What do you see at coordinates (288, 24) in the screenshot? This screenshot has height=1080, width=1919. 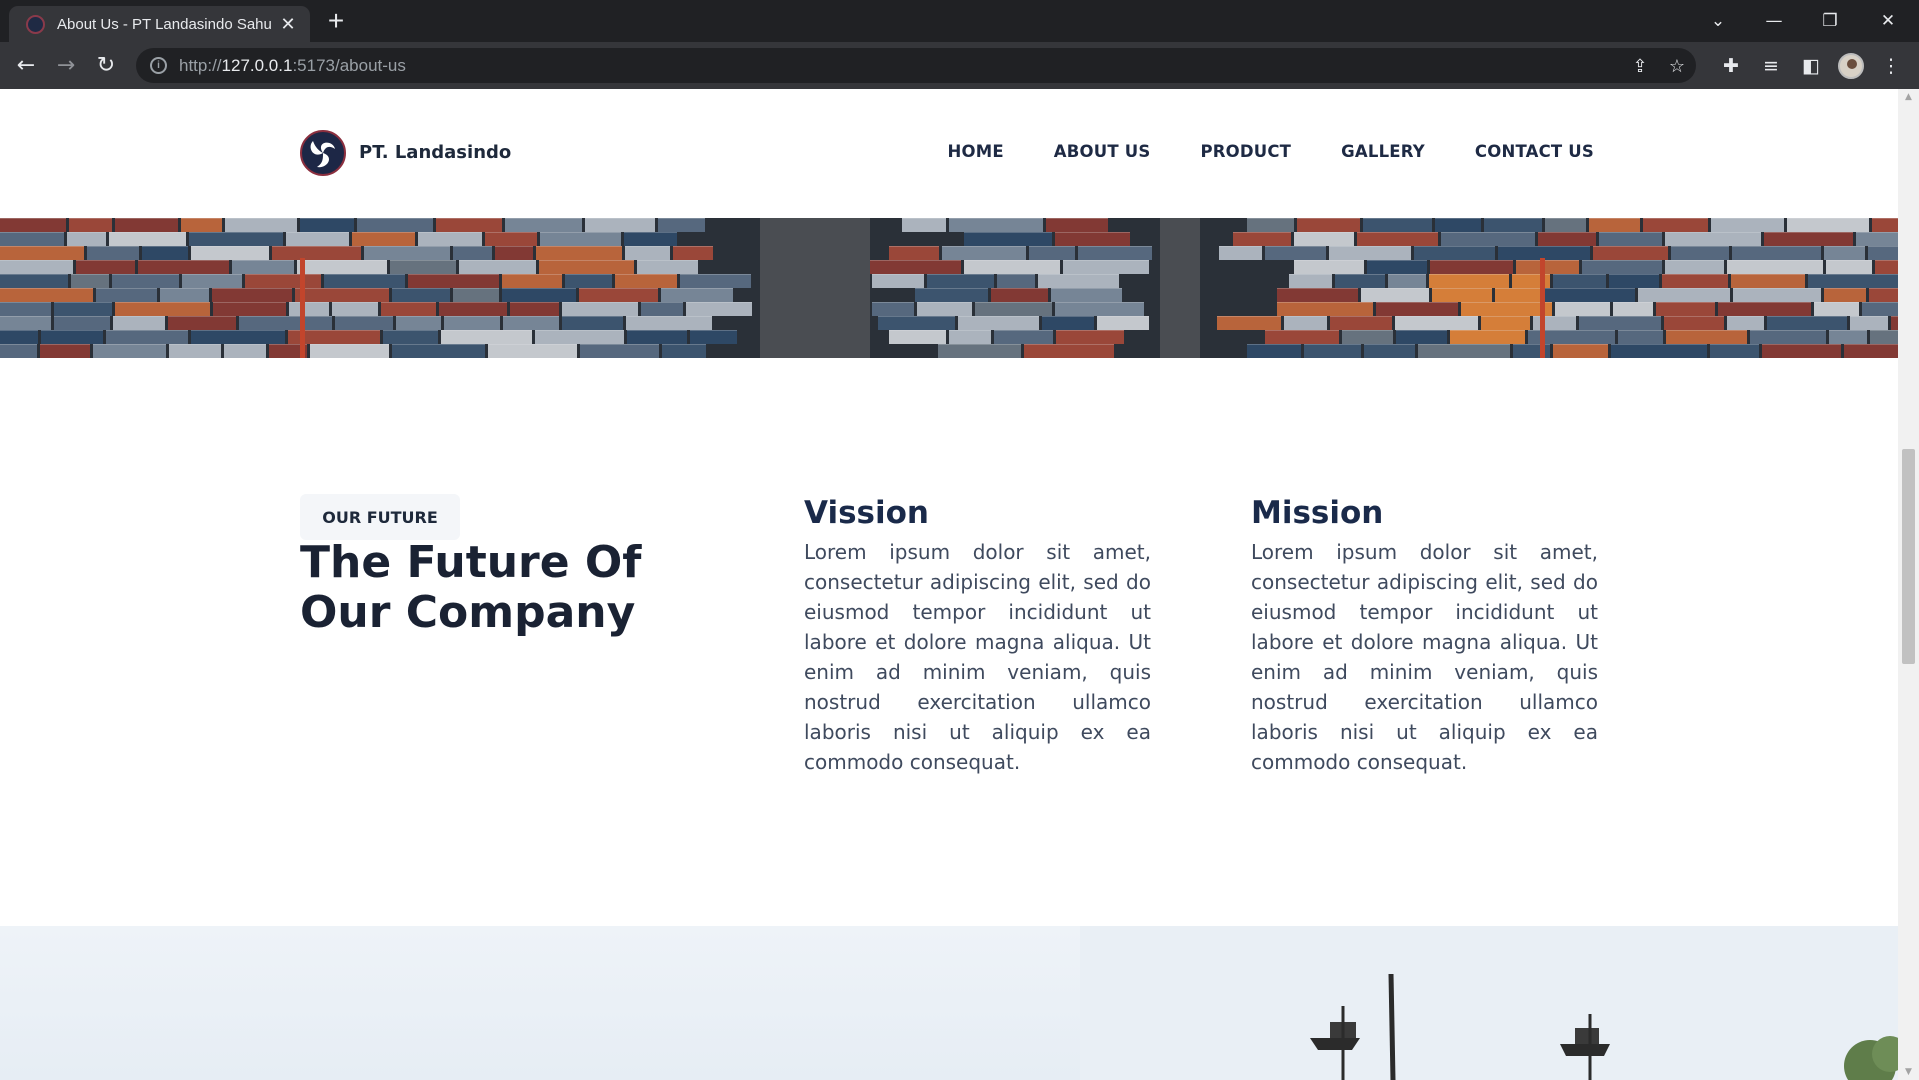 I see `close-tab-icon: ✕` at bounding box center [288, 24].